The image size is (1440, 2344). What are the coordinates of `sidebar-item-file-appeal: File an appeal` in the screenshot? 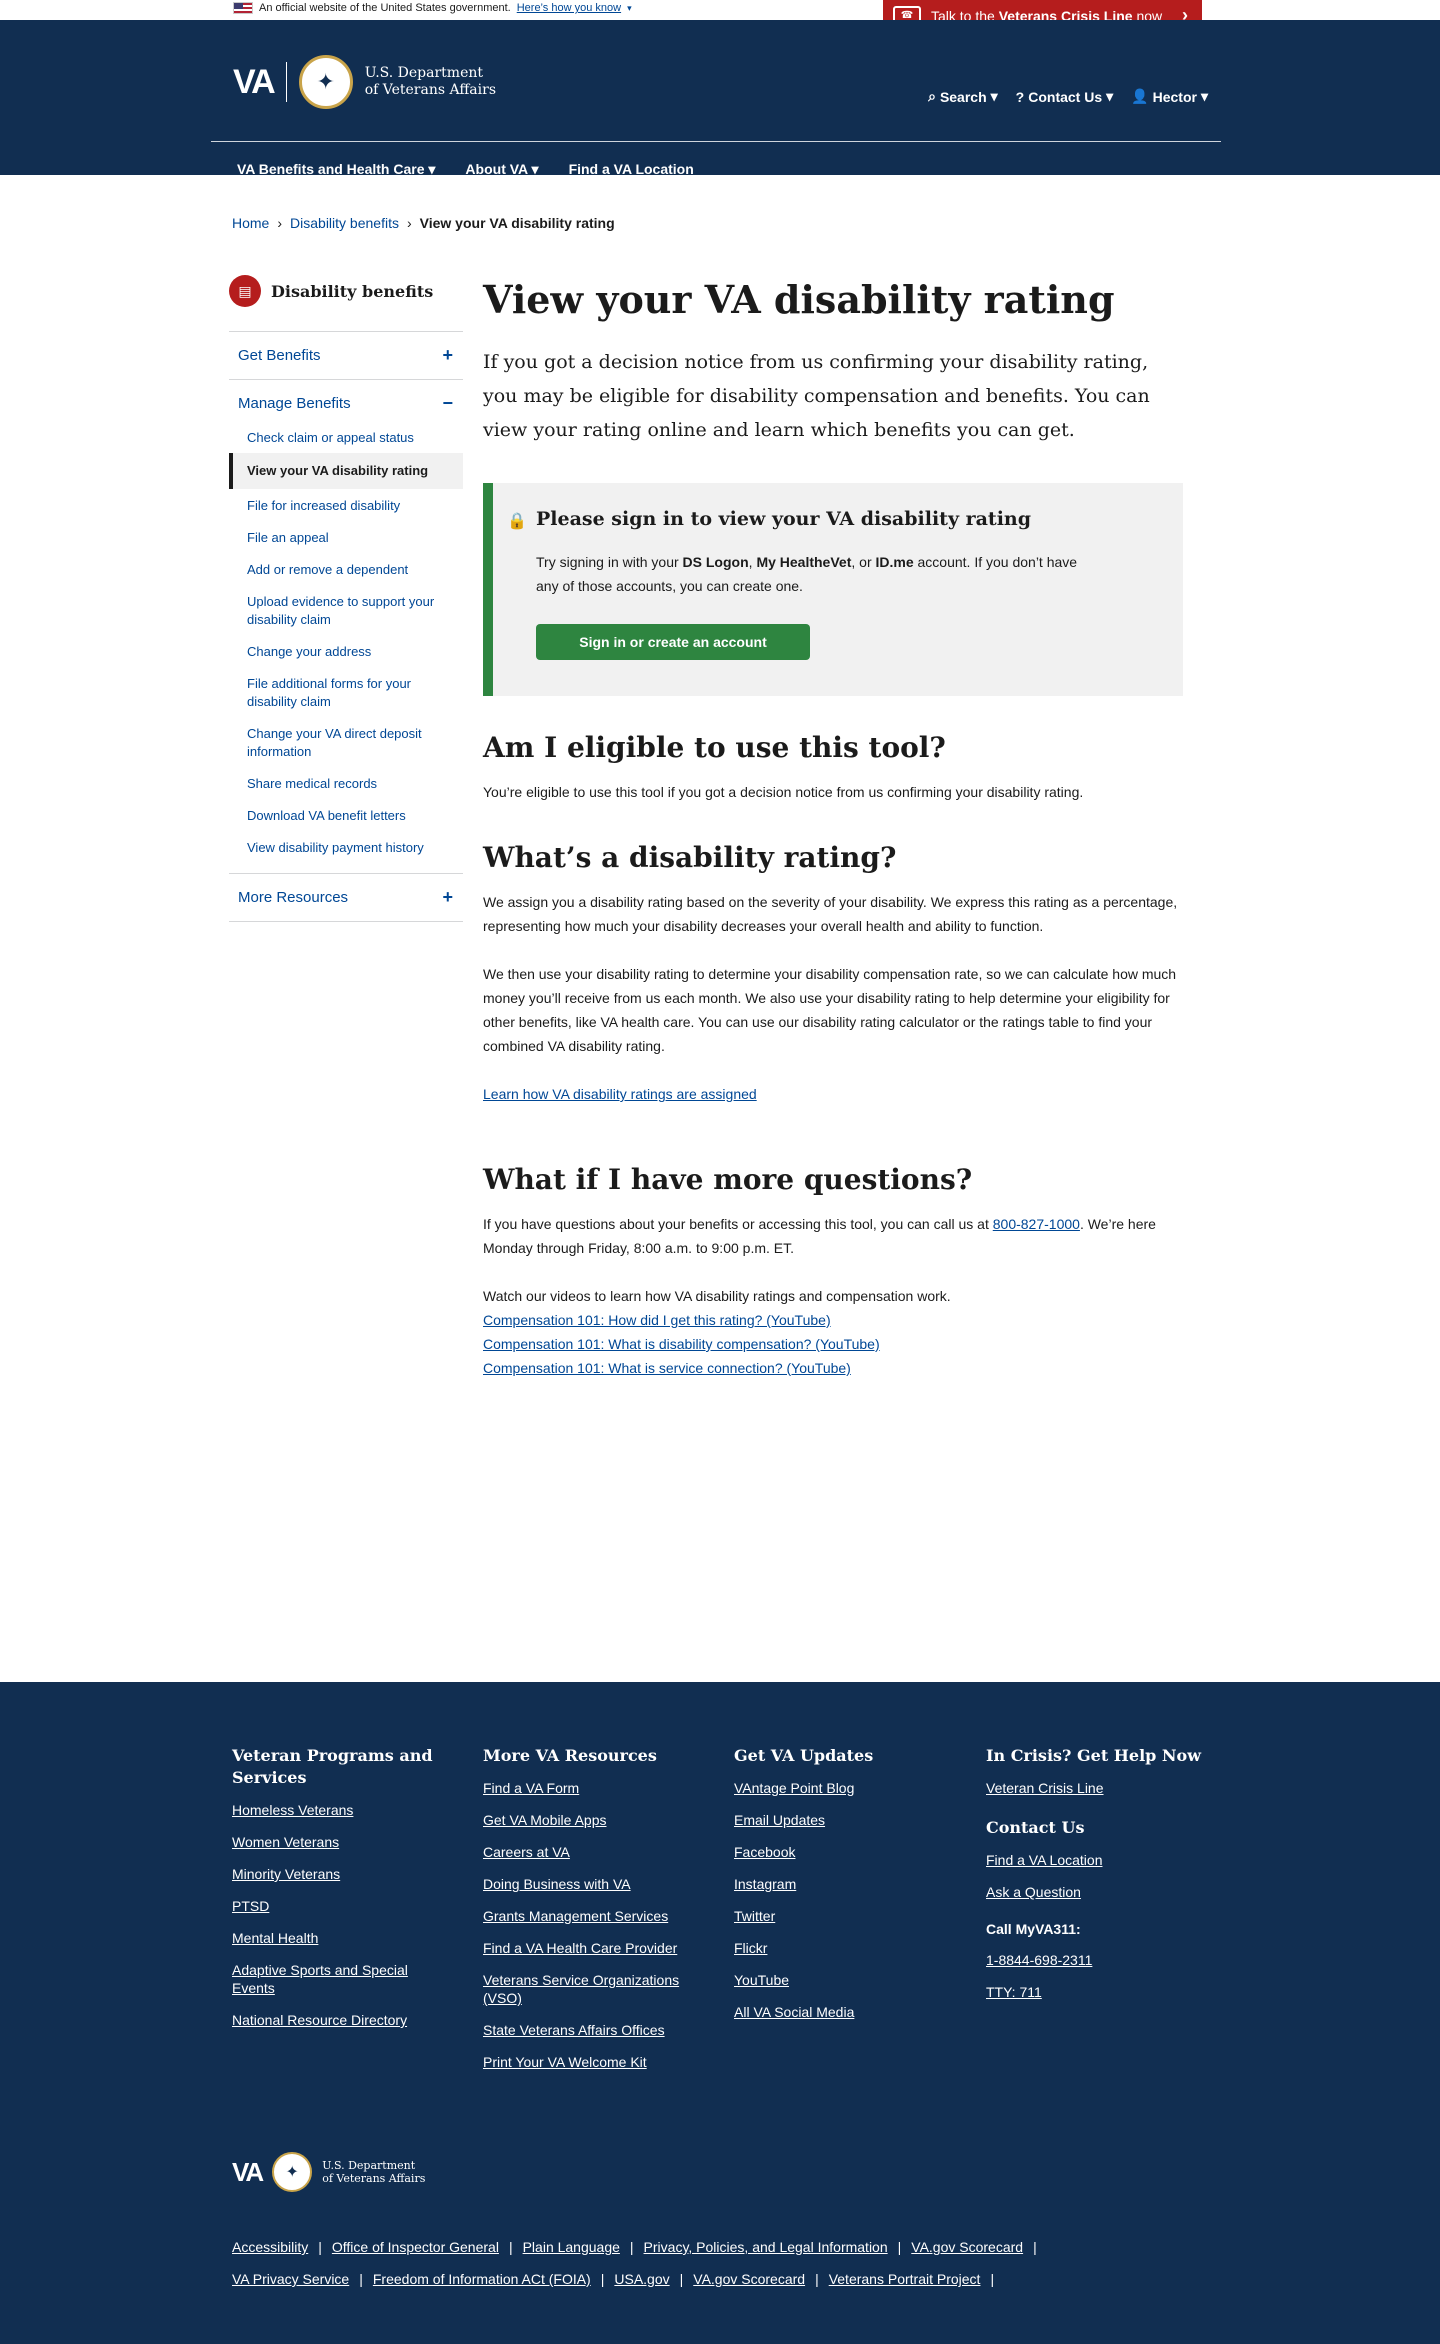 It's located at (346, 537).